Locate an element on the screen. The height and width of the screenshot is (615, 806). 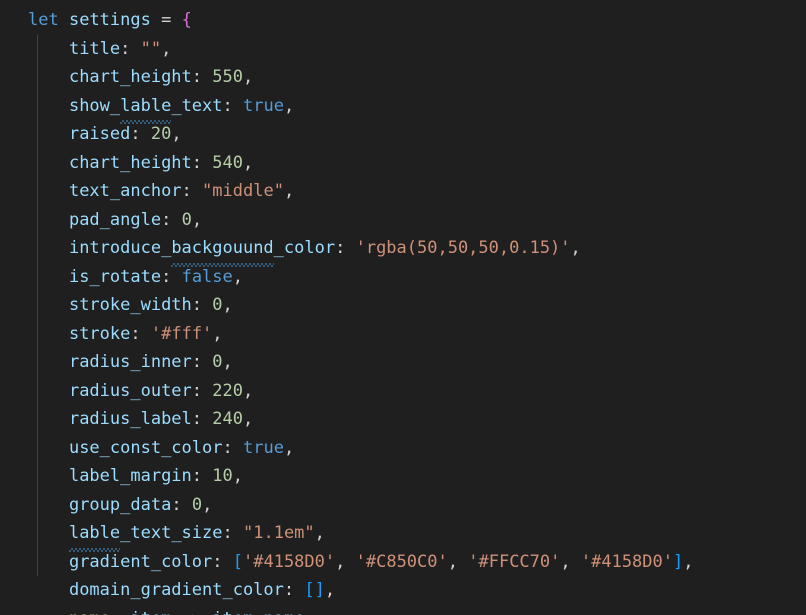
code-token: '#C850C0' is located at coordinates (401, 561).